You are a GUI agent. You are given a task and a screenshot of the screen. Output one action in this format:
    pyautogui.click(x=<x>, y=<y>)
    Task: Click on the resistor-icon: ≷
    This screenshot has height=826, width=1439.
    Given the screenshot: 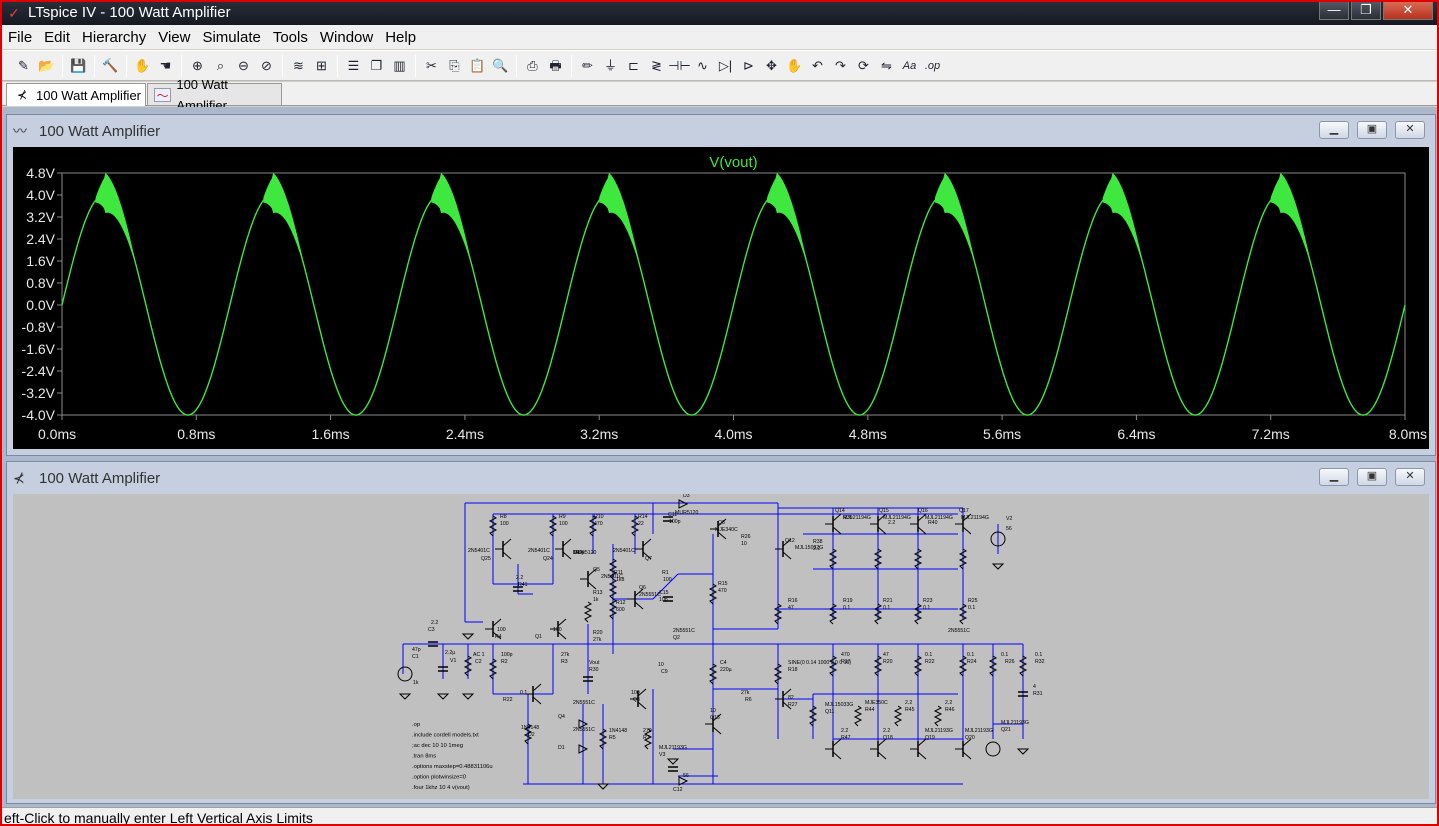 What is the action you would take?
    pyautogui.click(x=656, y=66)
    